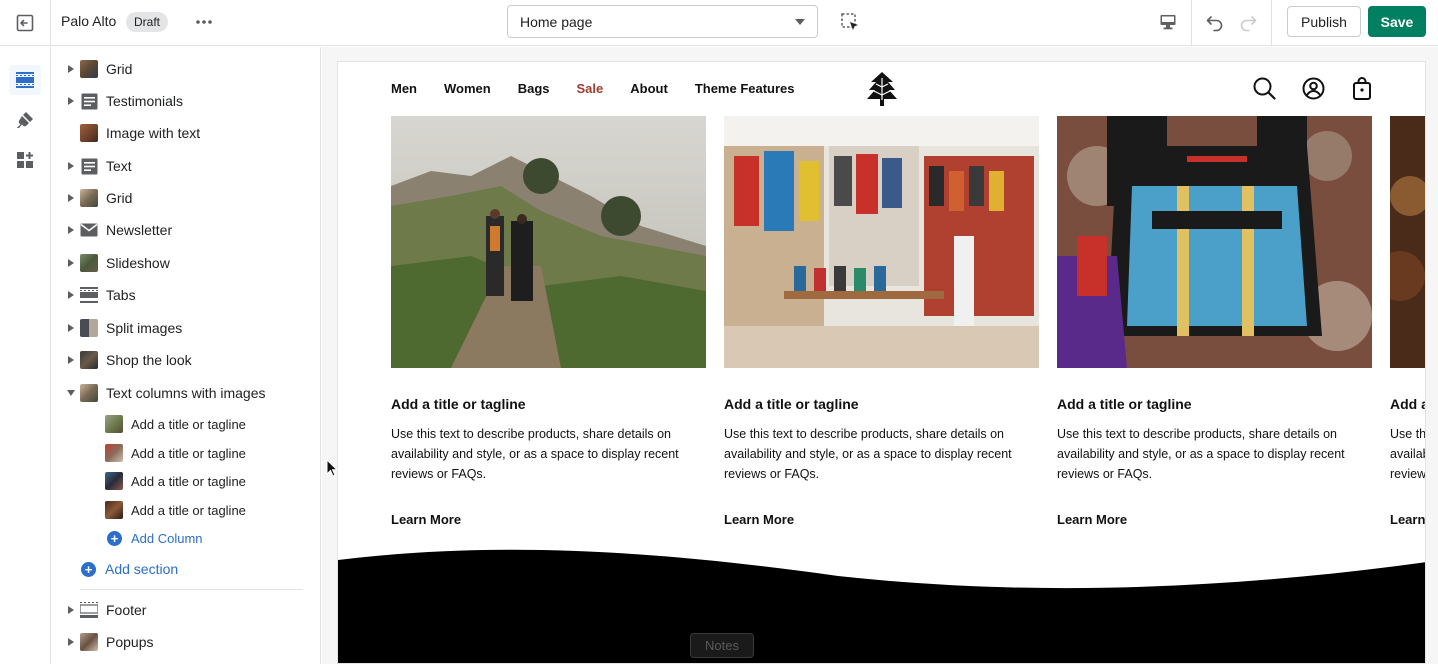 The image size is (1438, 664). Describe the element at coordinates (186, 328) in the screenshot. I see `section-item-split-images: Split images` at that location.